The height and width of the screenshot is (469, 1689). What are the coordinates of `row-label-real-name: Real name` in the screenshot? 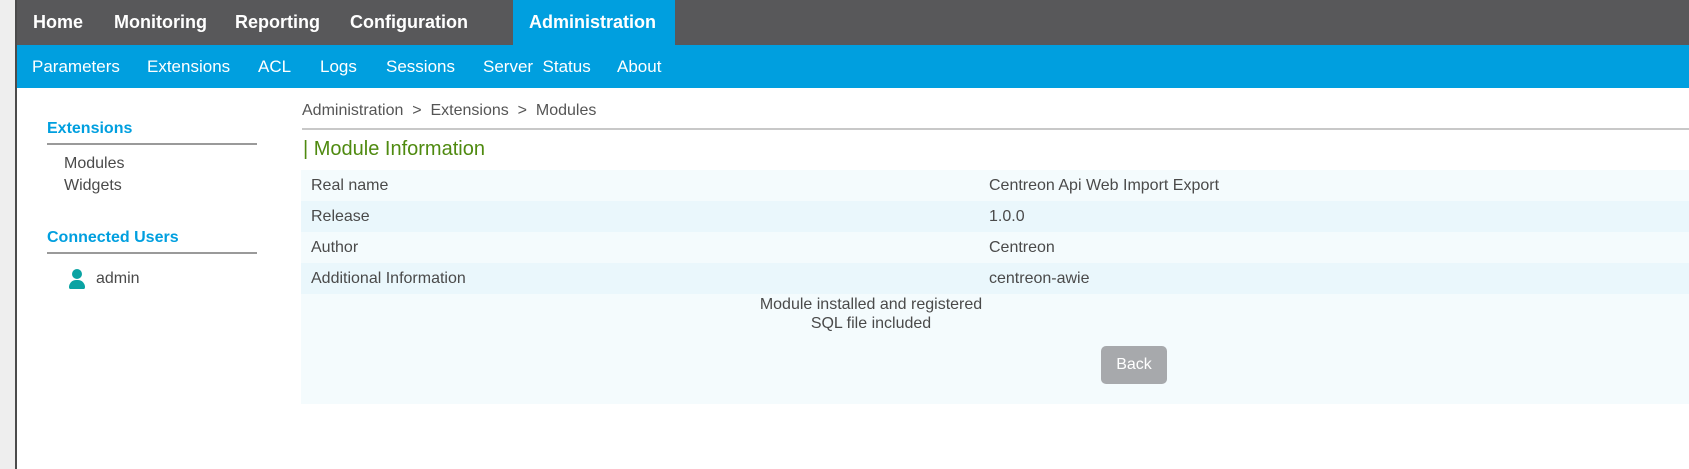 It's located at (350, 185).